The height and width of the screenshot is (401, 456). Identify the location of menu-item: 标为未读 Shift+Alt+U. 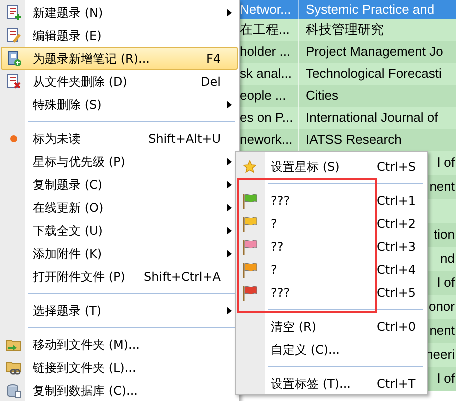
(119, 138).